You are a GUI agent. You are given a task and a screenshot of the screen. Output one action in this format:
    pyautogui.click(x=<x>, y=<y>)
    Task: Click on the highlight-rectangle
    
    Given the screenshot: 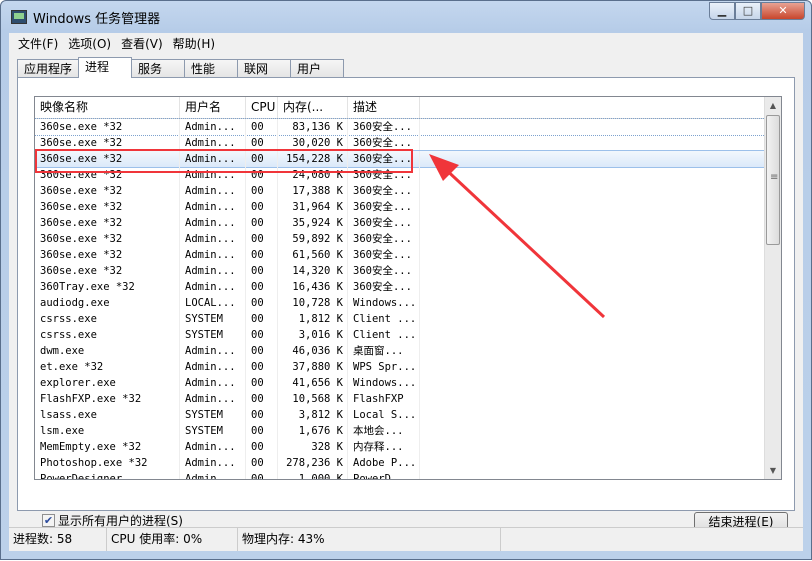 What is the action you would take?
    pyautogui.click(x=224, y=161)
    